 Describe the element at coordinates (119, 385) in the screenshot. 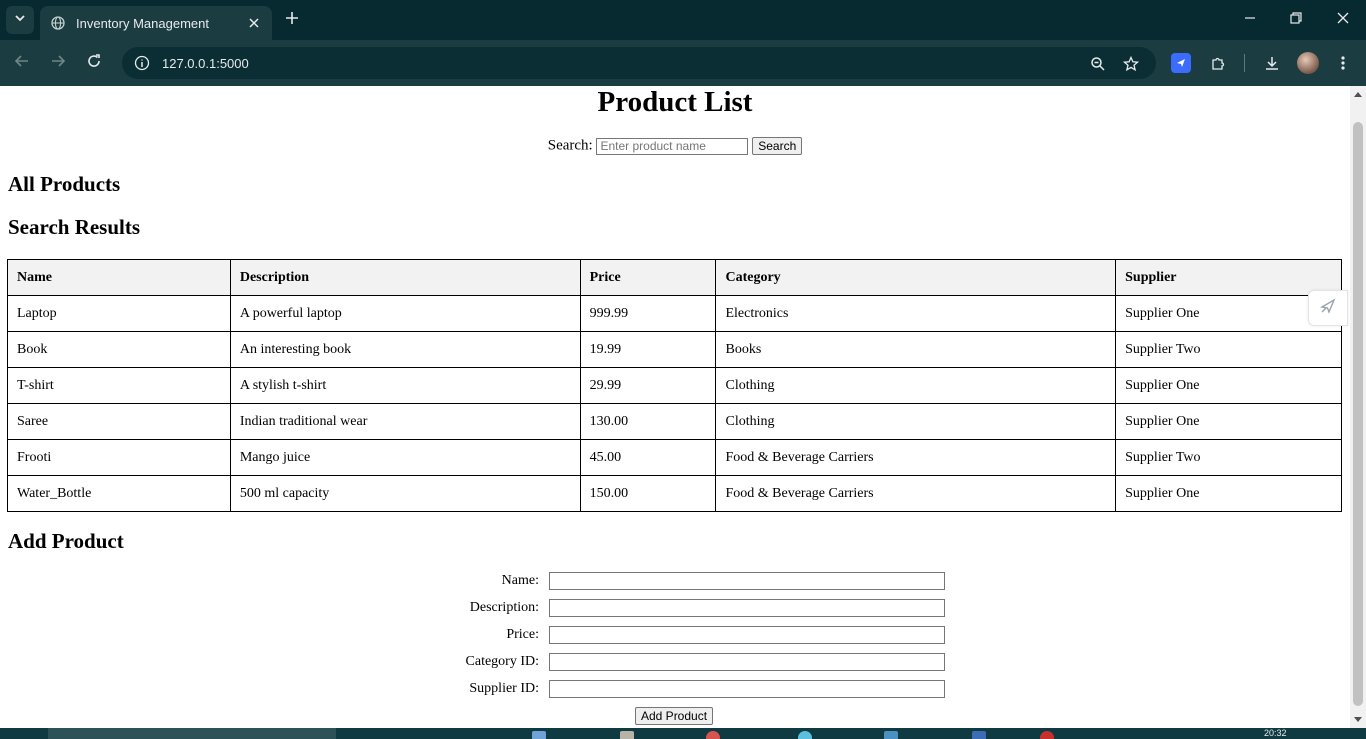

I see `cell-name: T-shirt` at that location.